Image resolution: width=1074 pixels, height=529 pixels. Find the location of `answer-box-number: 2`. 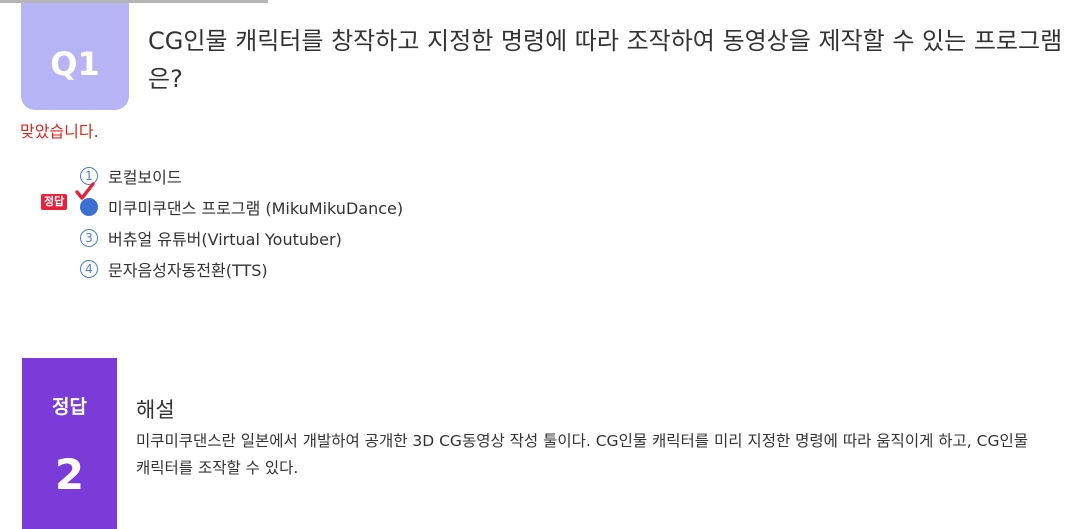

answer-box-number: 2 is located at coordinates (69, 474).